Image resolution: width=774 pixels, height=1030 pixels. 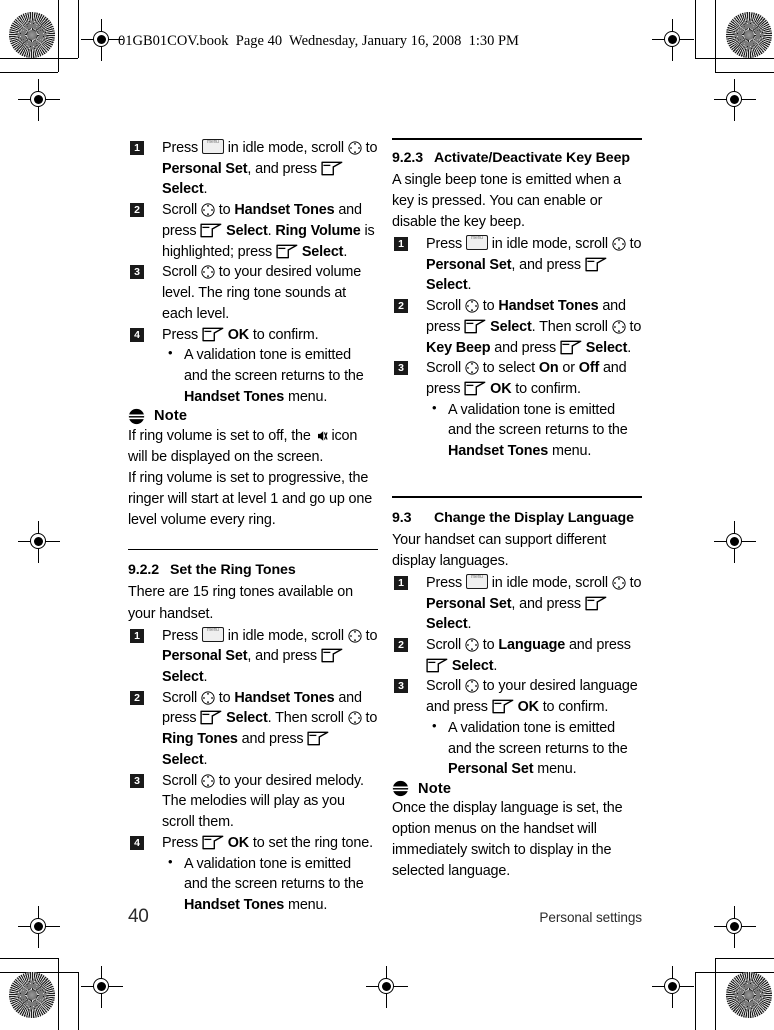 I want to click on crop-rule-top-inner, so click(x=29, y=73).